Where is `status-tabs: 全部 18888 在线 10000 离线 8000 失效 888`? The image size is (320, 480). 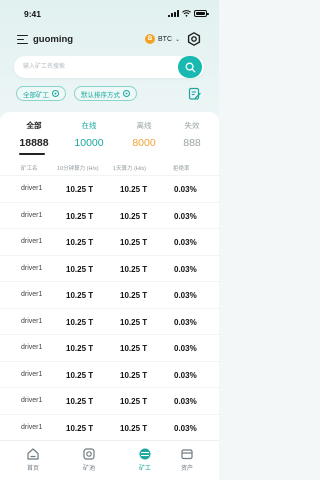 status-tabs: 全部 18888 在线 10000 离线 8000 失效 888 is located at coordinates (109, 134).